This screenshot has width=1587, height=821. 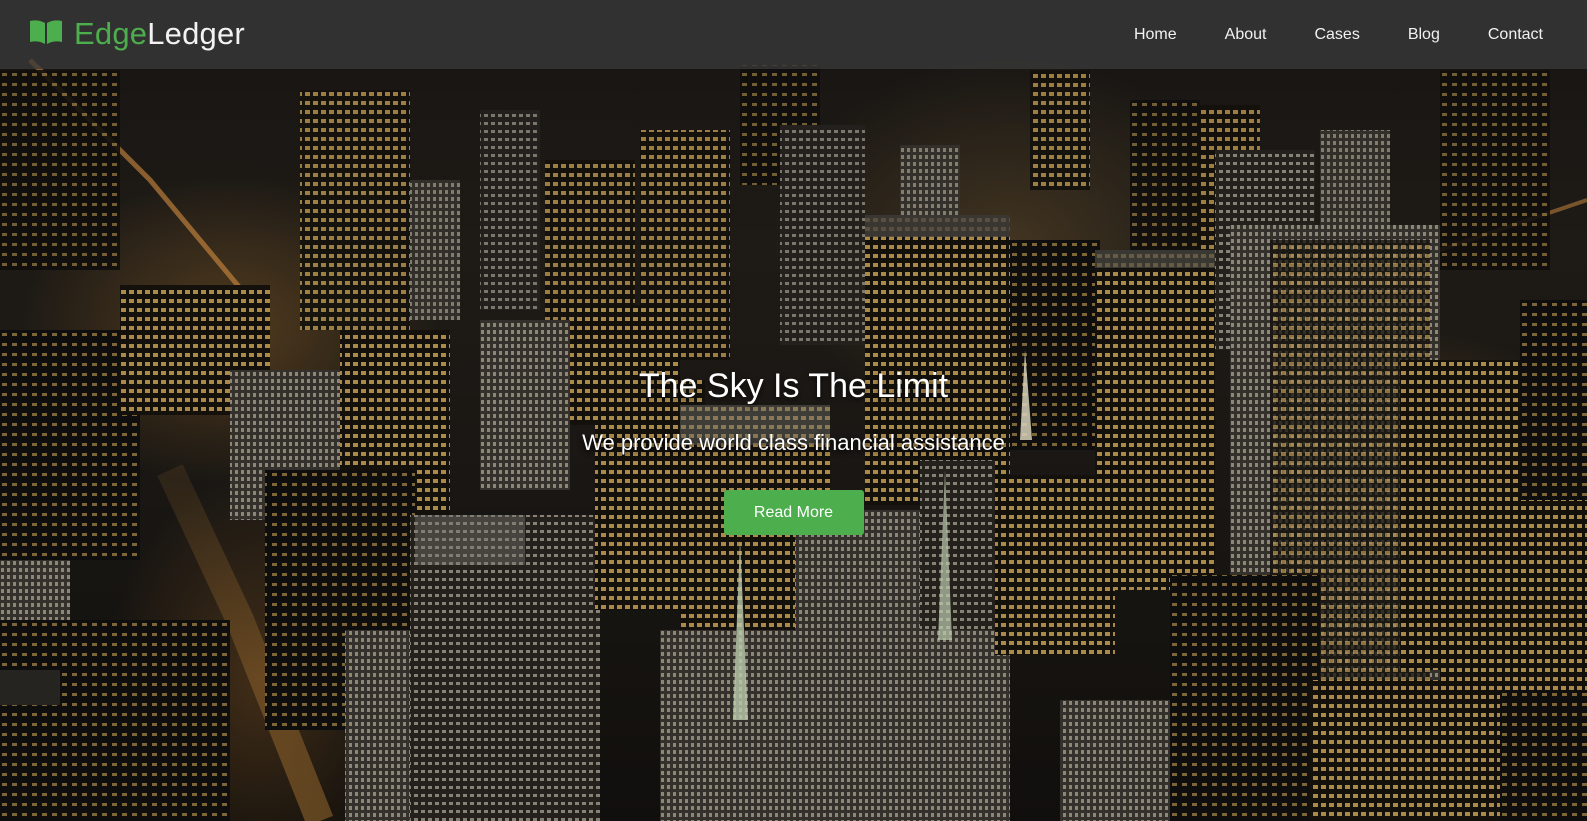 What do you see at coordinates (51, 34) in the screenshot?
I see `open-book-icon` at bounding box center [51, 34].